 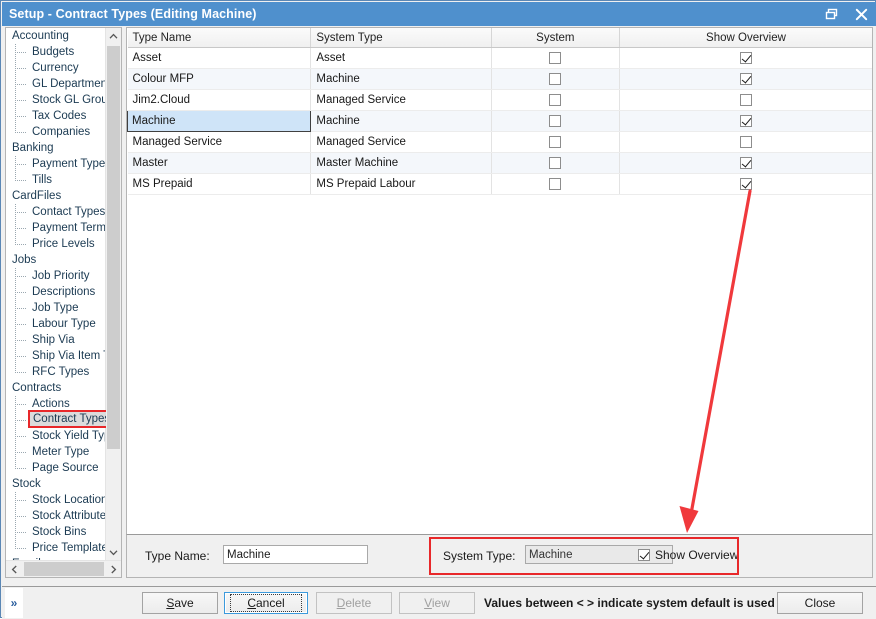 I want to click on tree-horizontal-scrollbar, so click(x=63, y=568).